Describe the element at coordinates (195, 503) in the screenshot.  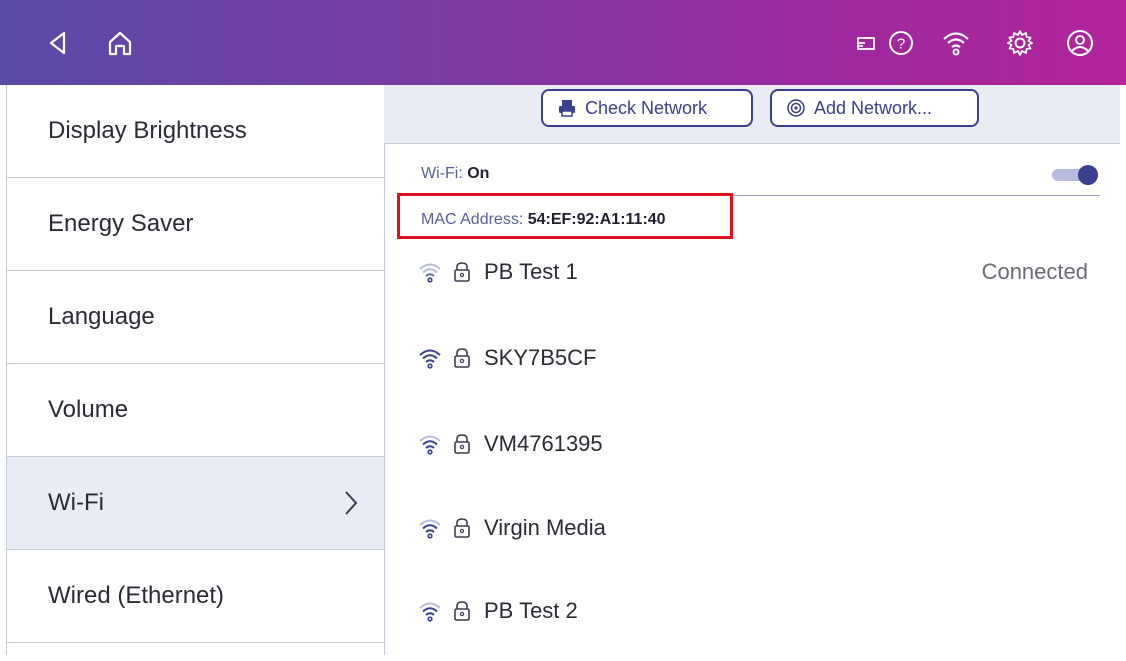
I see `sidebar-item-wifi: Wi-Fi` at that location.